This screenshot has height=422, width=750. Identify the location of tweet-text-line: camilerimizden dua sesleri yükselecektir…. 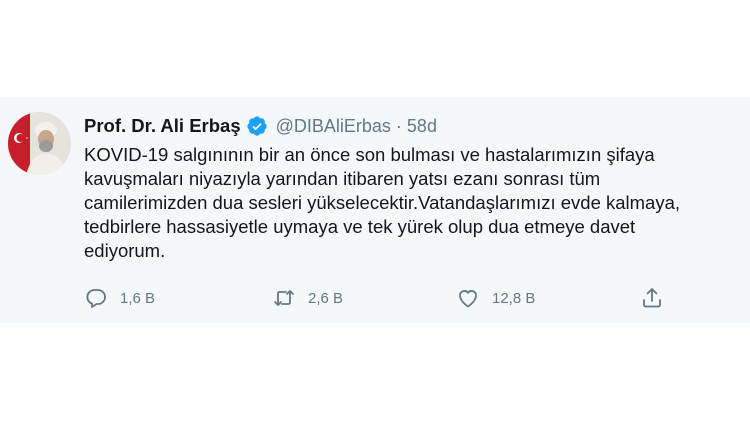
(382, 202).